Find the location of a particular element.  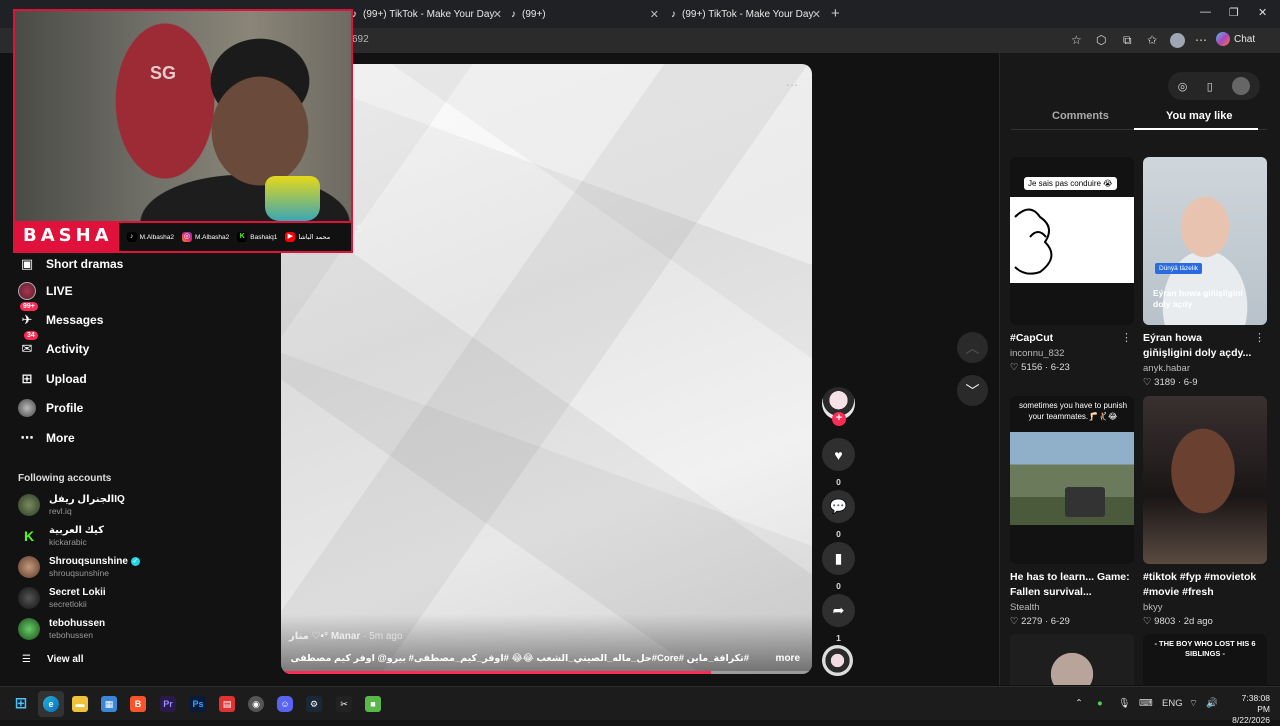

split-screen-icon: ⧉ is located at coordinates (1127, 40).